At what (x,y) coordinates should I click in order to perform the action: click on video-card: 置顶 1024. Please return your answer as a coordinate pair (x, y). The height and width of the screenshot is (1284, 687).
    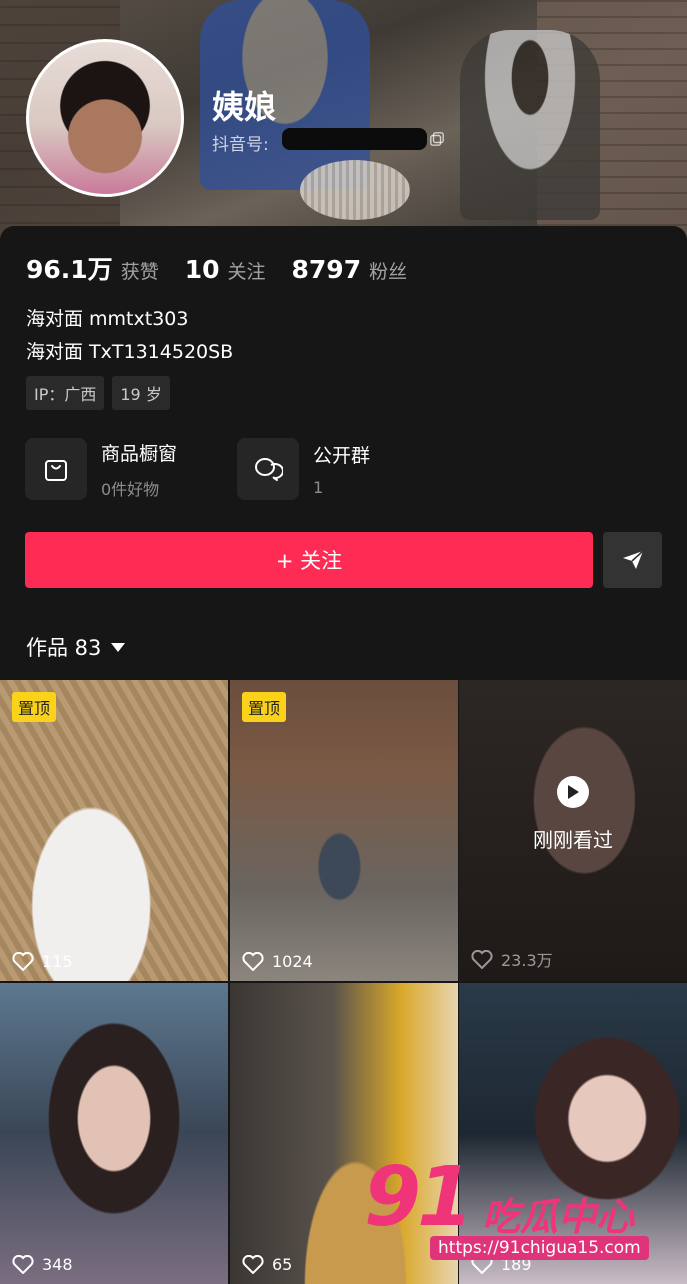
    Looking at the image, I should click on (344, 830).